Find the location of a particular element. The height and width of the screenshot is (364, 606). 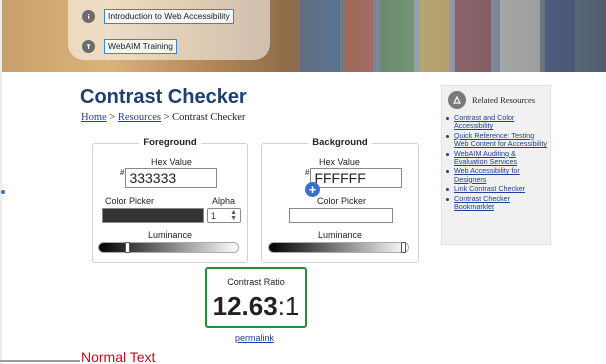

breadcrumb-home-link: Home is located at coordinates (94, 117).